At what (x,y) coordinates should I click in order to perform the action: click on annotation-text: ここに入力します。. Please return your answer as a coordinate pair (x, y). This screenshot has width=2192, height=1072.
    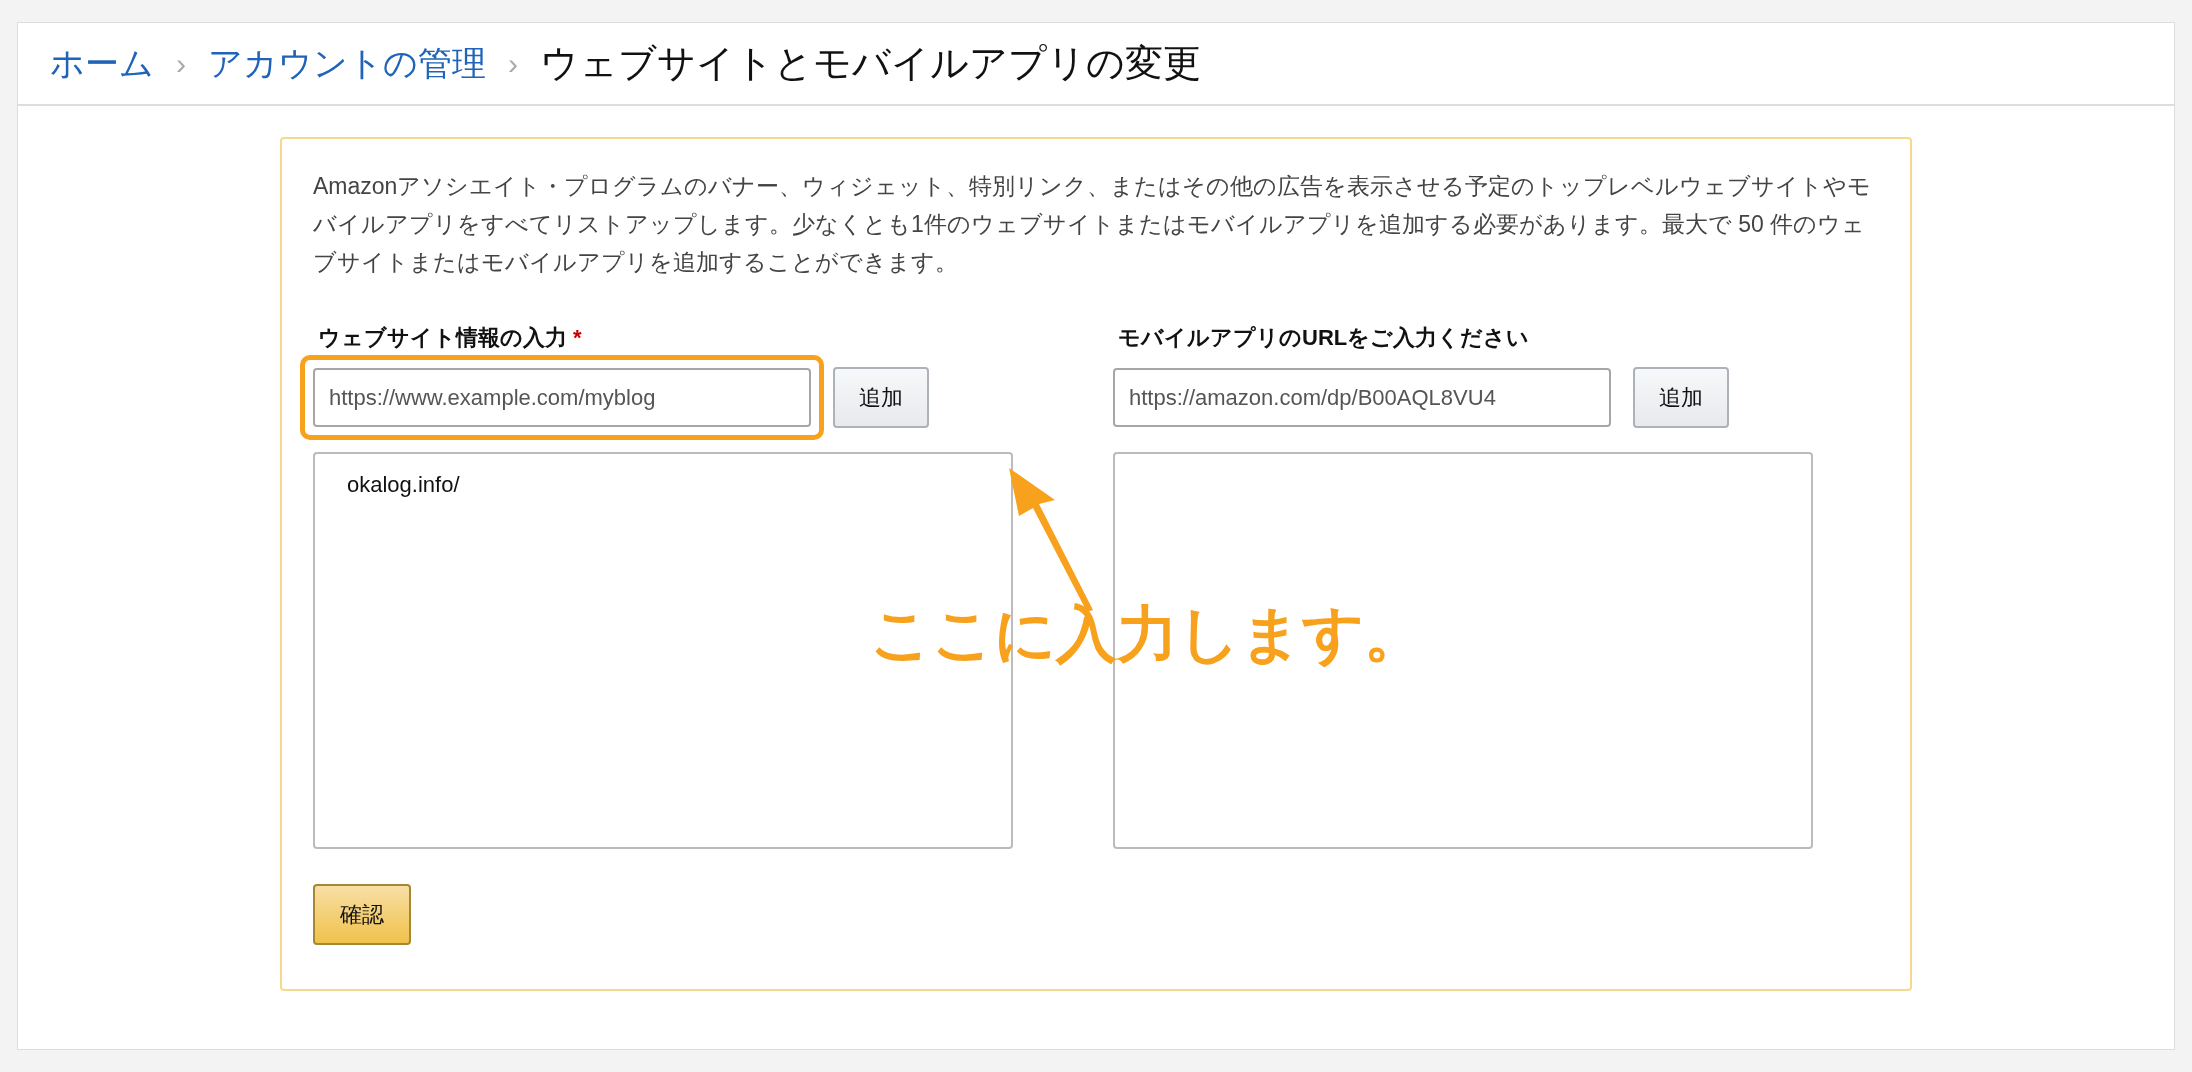
    Looking at the image, I should click on (1147, 634).